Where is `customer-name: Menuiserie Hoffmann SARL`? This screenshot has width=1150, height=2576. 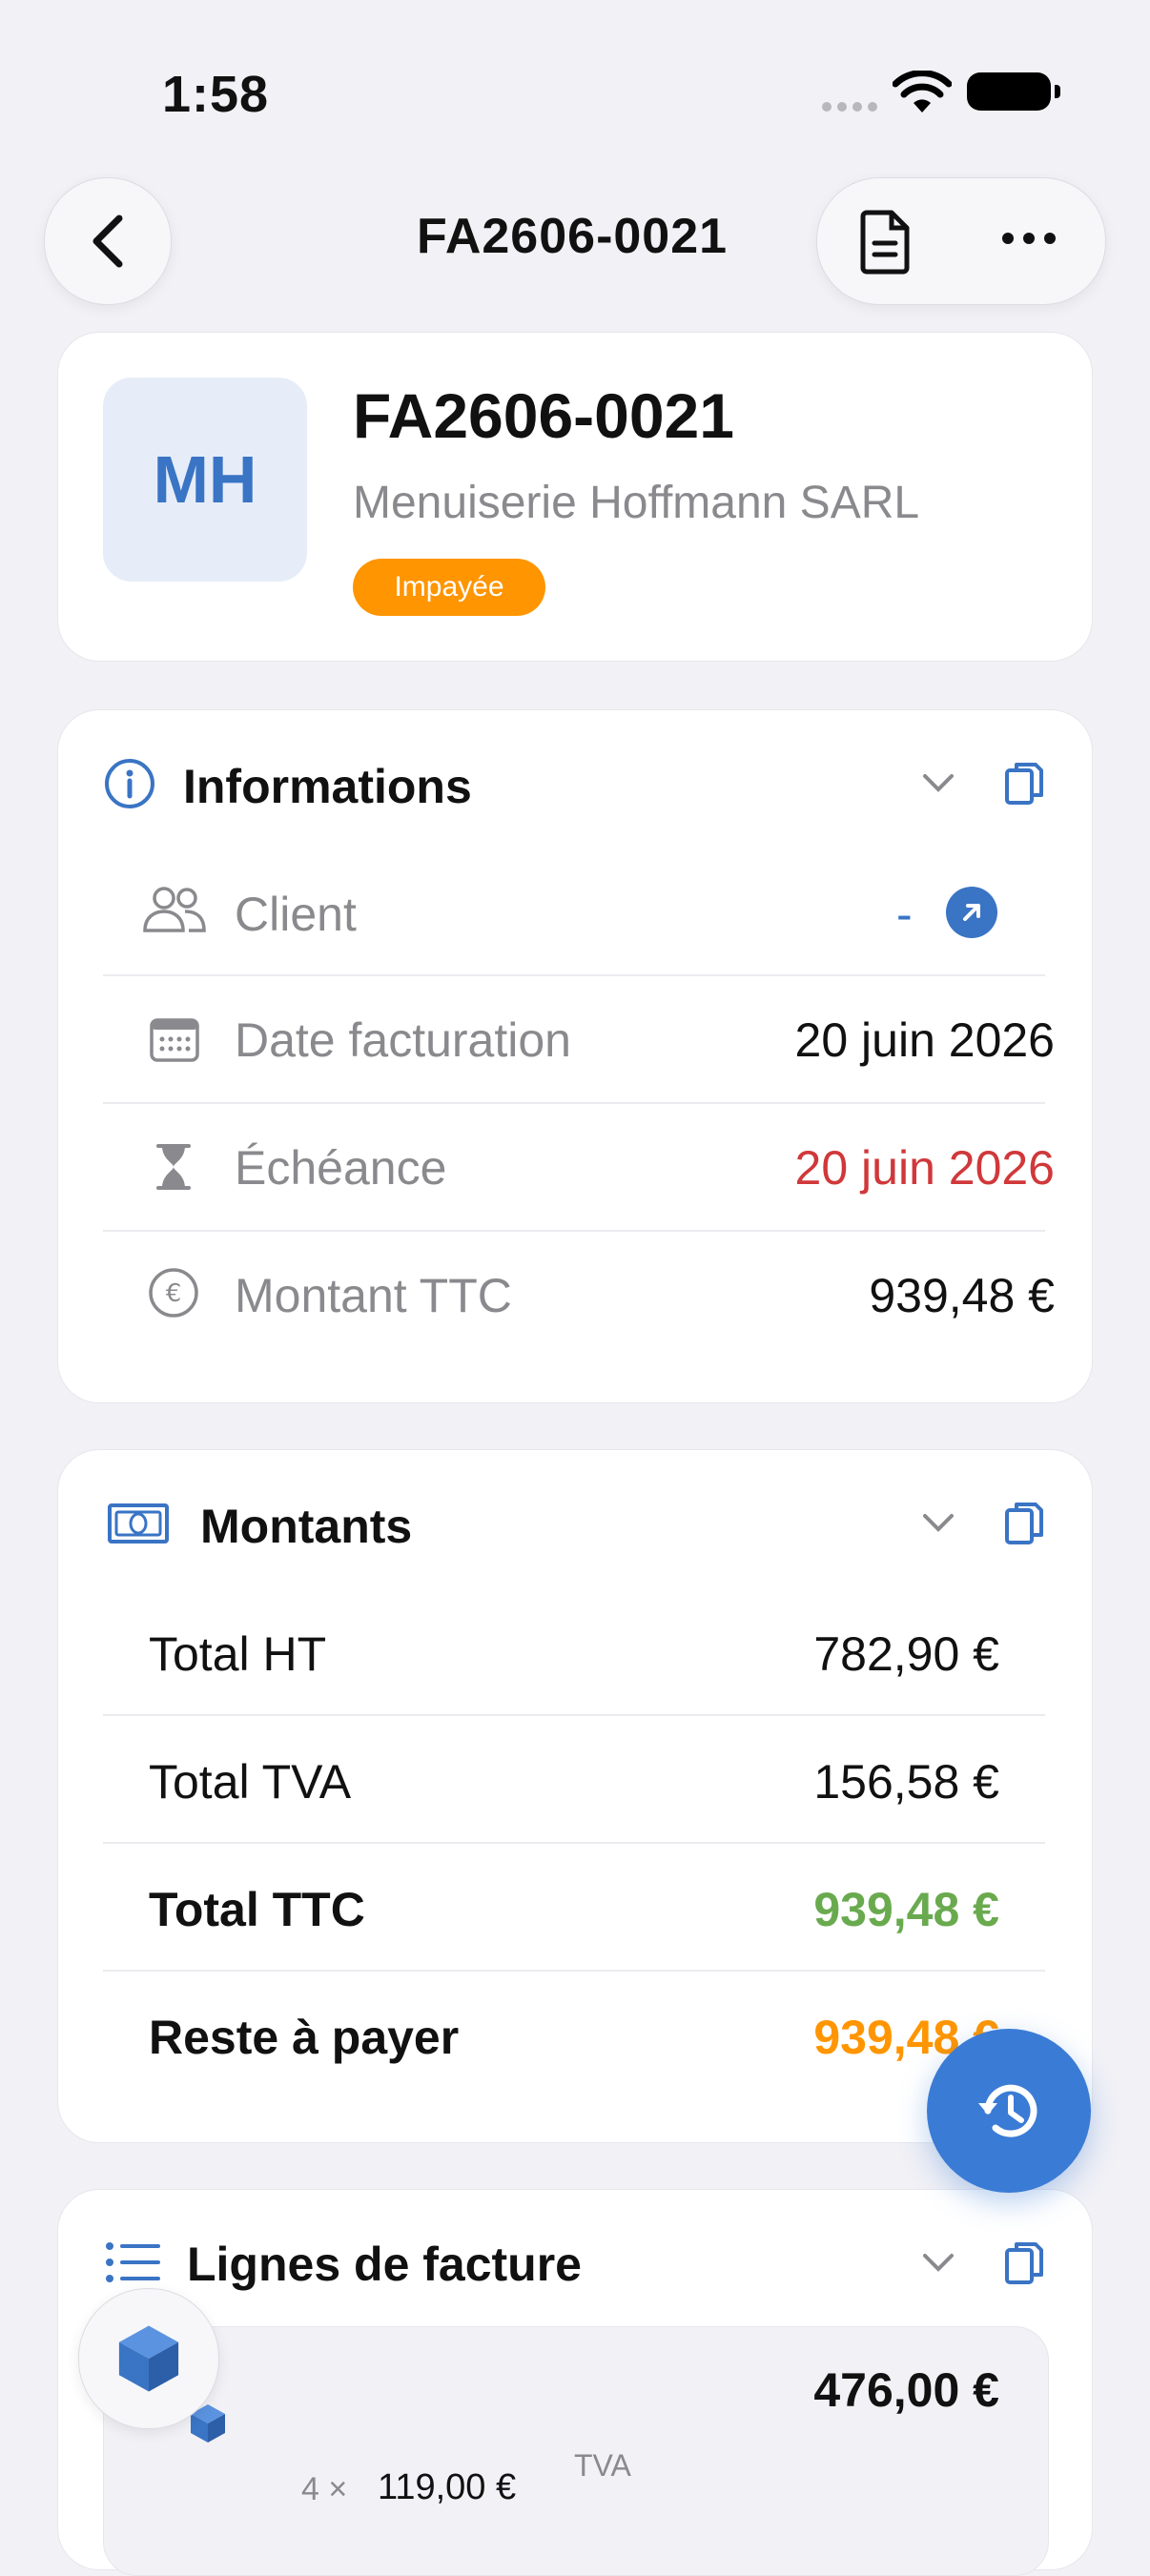
customer-name: Menuiserie Hoffmann SARL is located at coordinates (636, 503).